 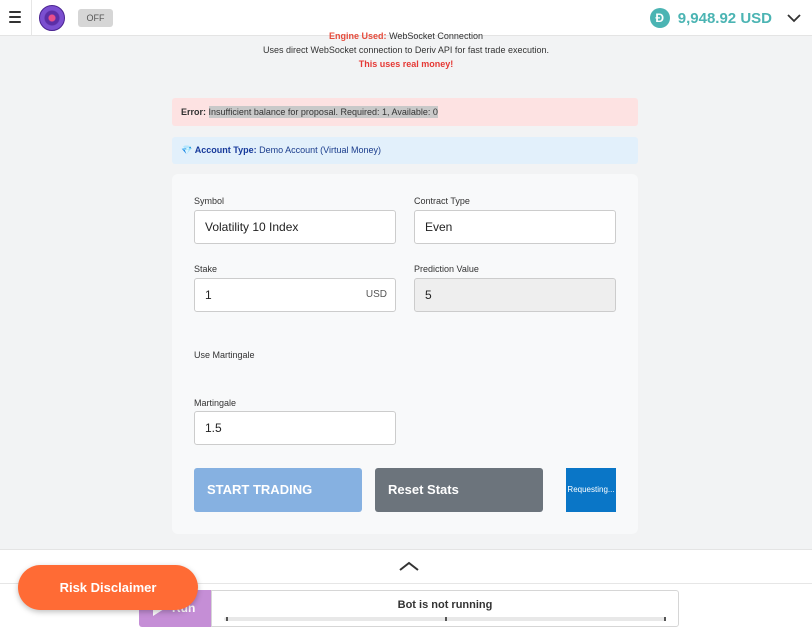 What do you see at coordinates (194, 112) in the screenshot?
I see `error-label: Error:` at bounding box center [194, 112].